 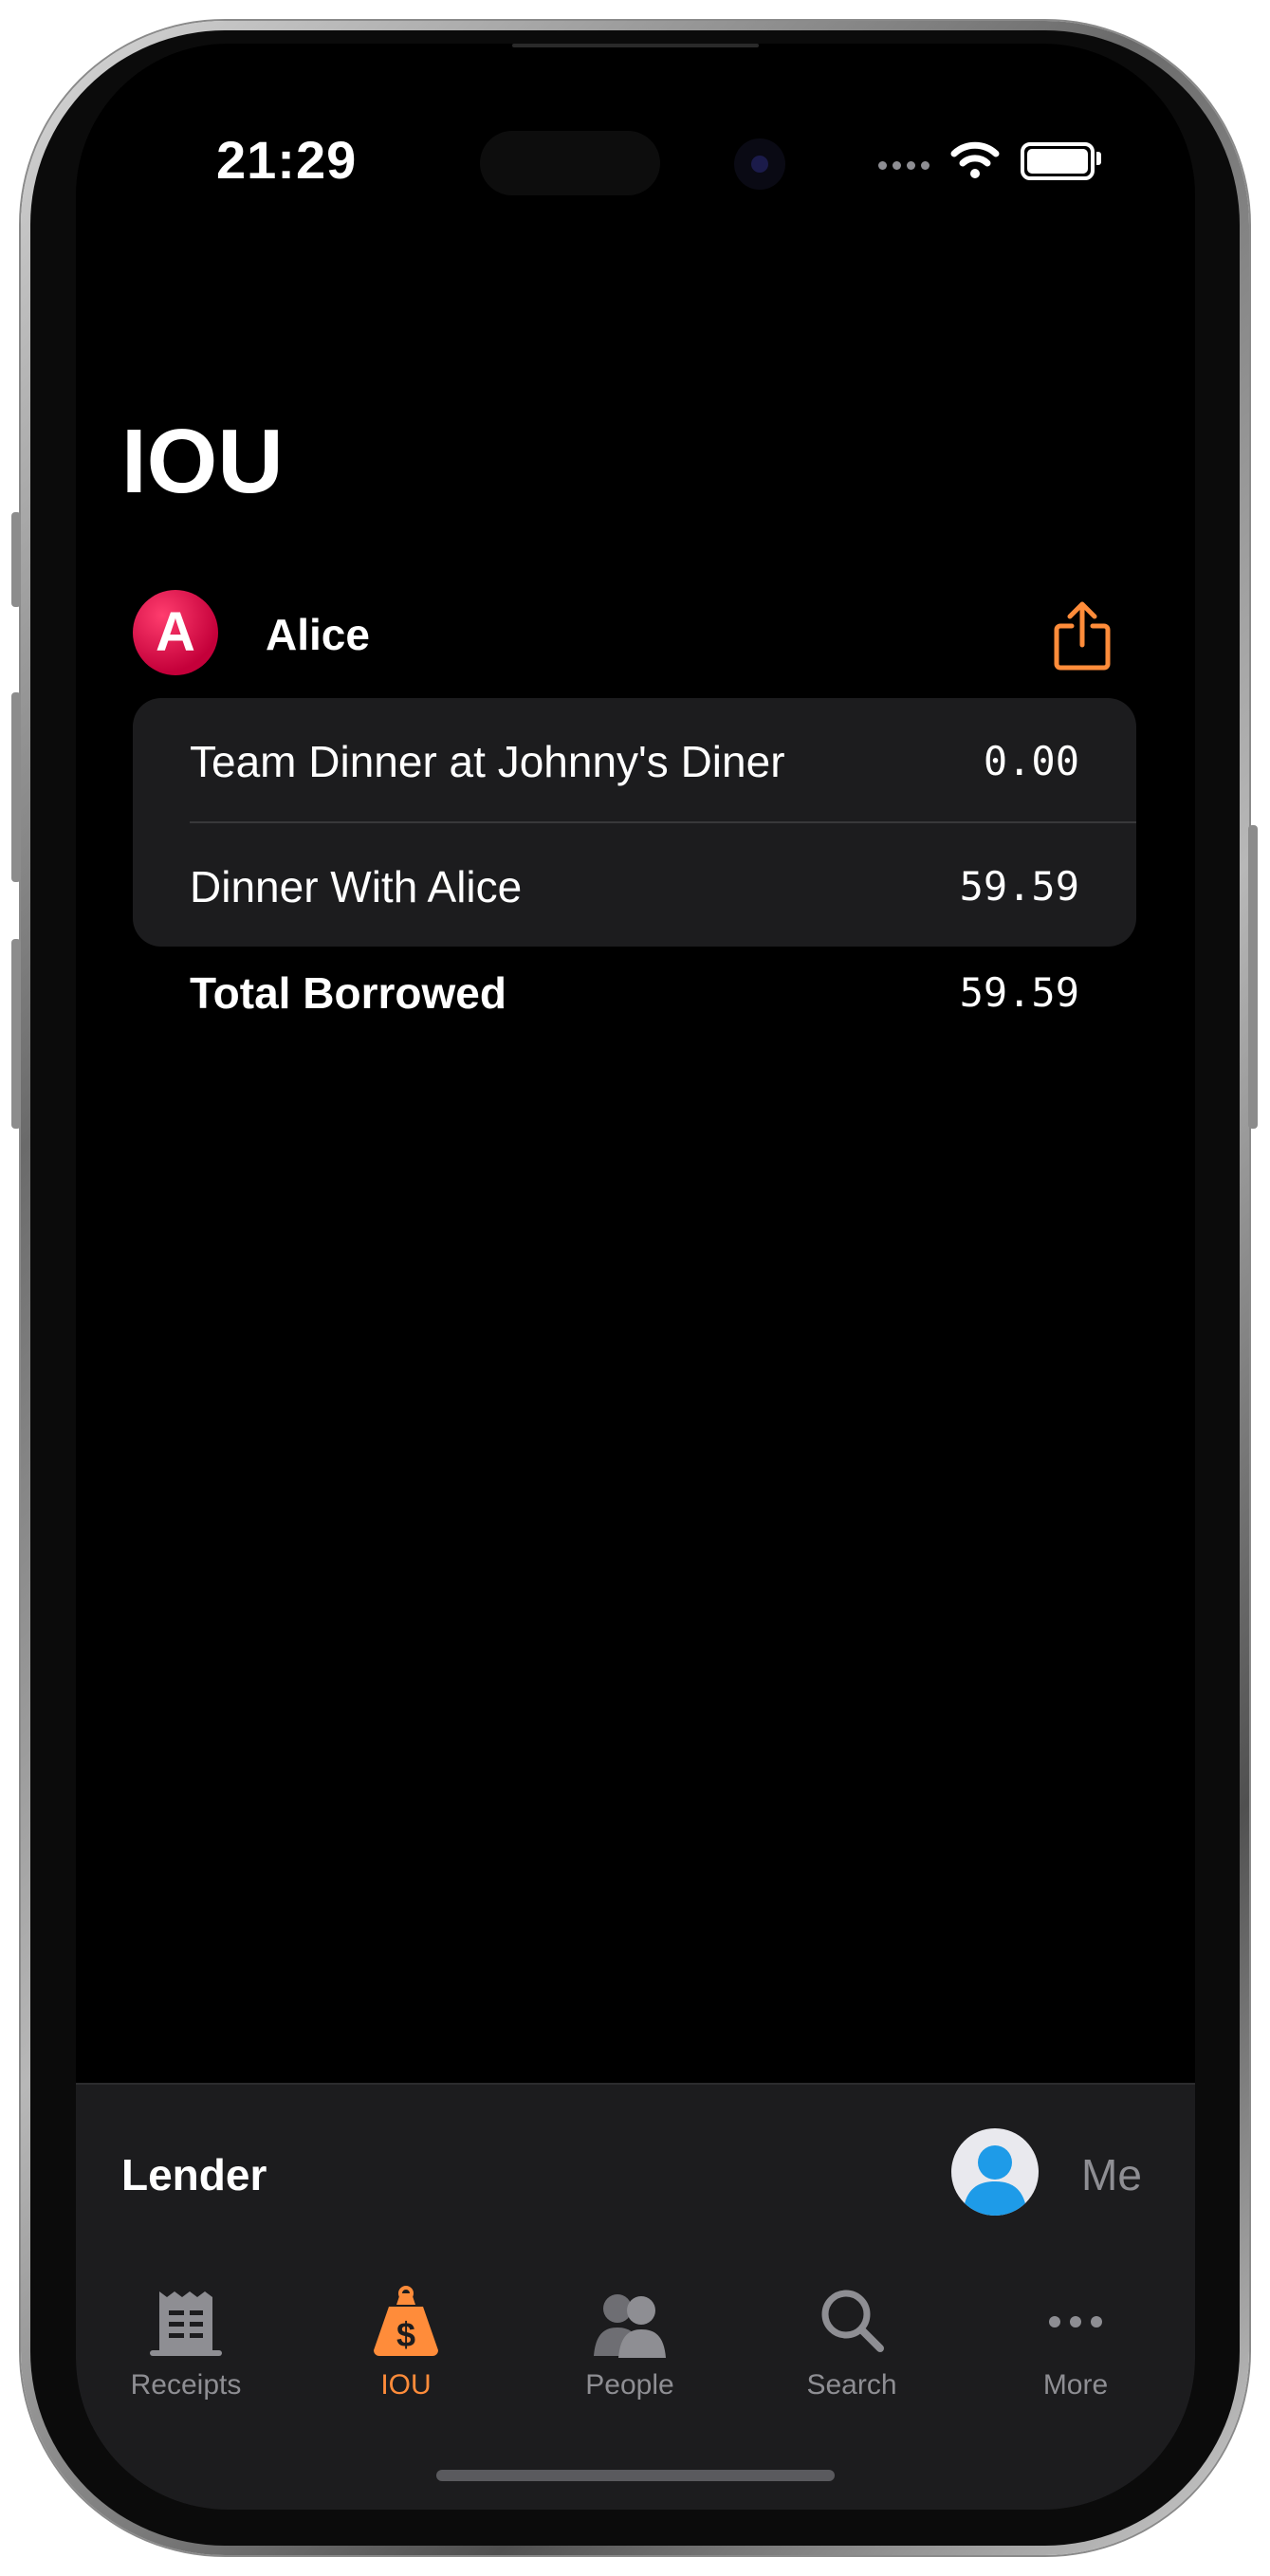 What do you see at coordinates (1098, 158) in the screenshot?
I see `battery-tip` at bounding box center [1098, 158].